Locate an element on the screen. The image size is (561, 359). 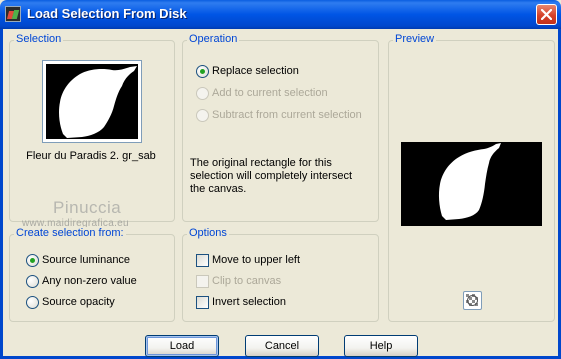
selection-group-label: Selection is located at coordinates (39, 39).